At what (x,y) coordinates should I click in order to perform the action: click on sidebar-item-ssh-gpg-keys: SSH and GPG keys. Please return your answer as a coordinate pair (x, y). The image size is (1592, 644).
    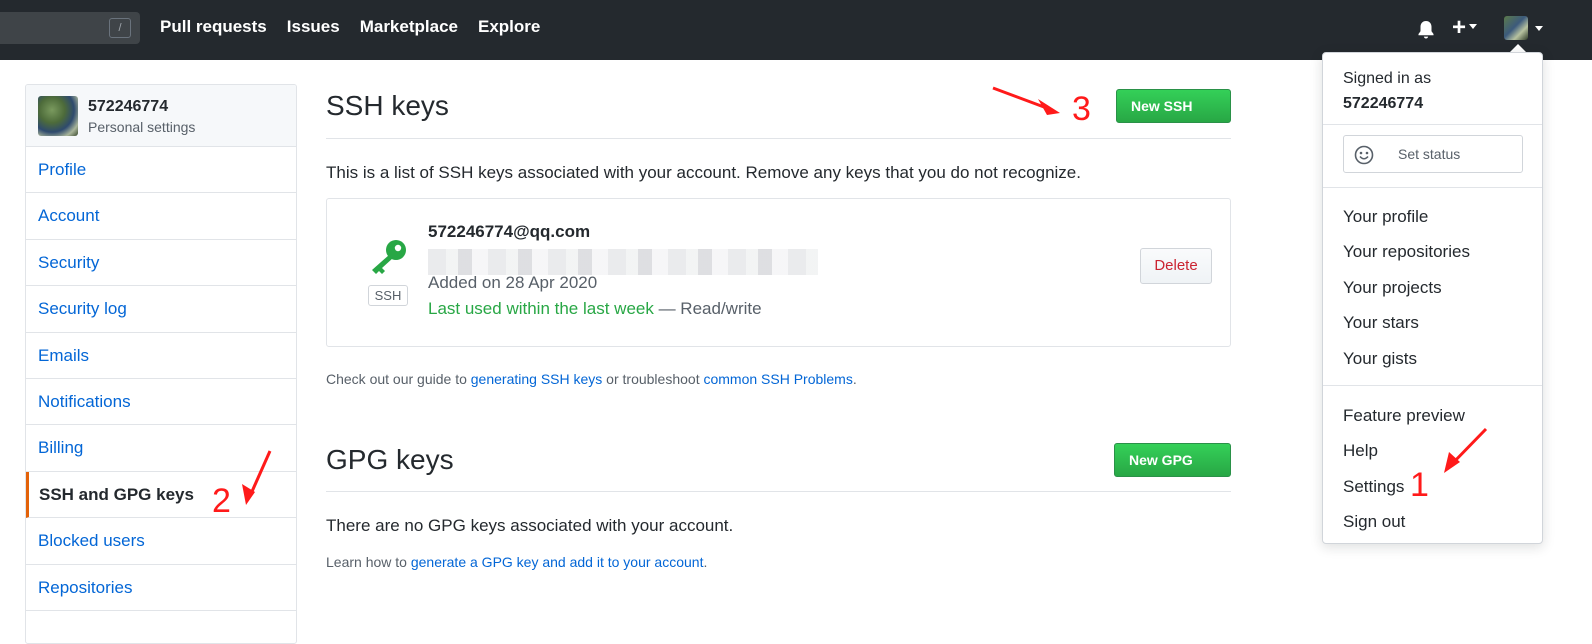
    Looking at the image, I should click on (161, 495).